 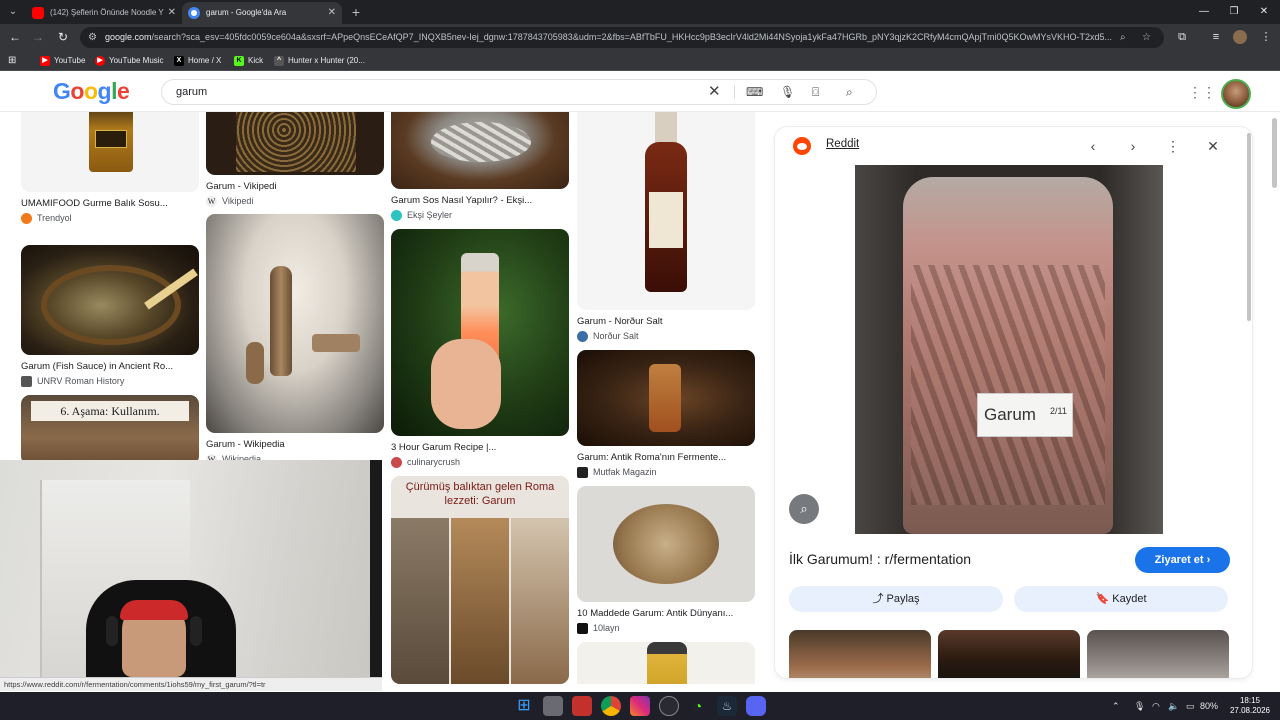 I want to click on search-icon: ⌕, so click(x=849, y=92).